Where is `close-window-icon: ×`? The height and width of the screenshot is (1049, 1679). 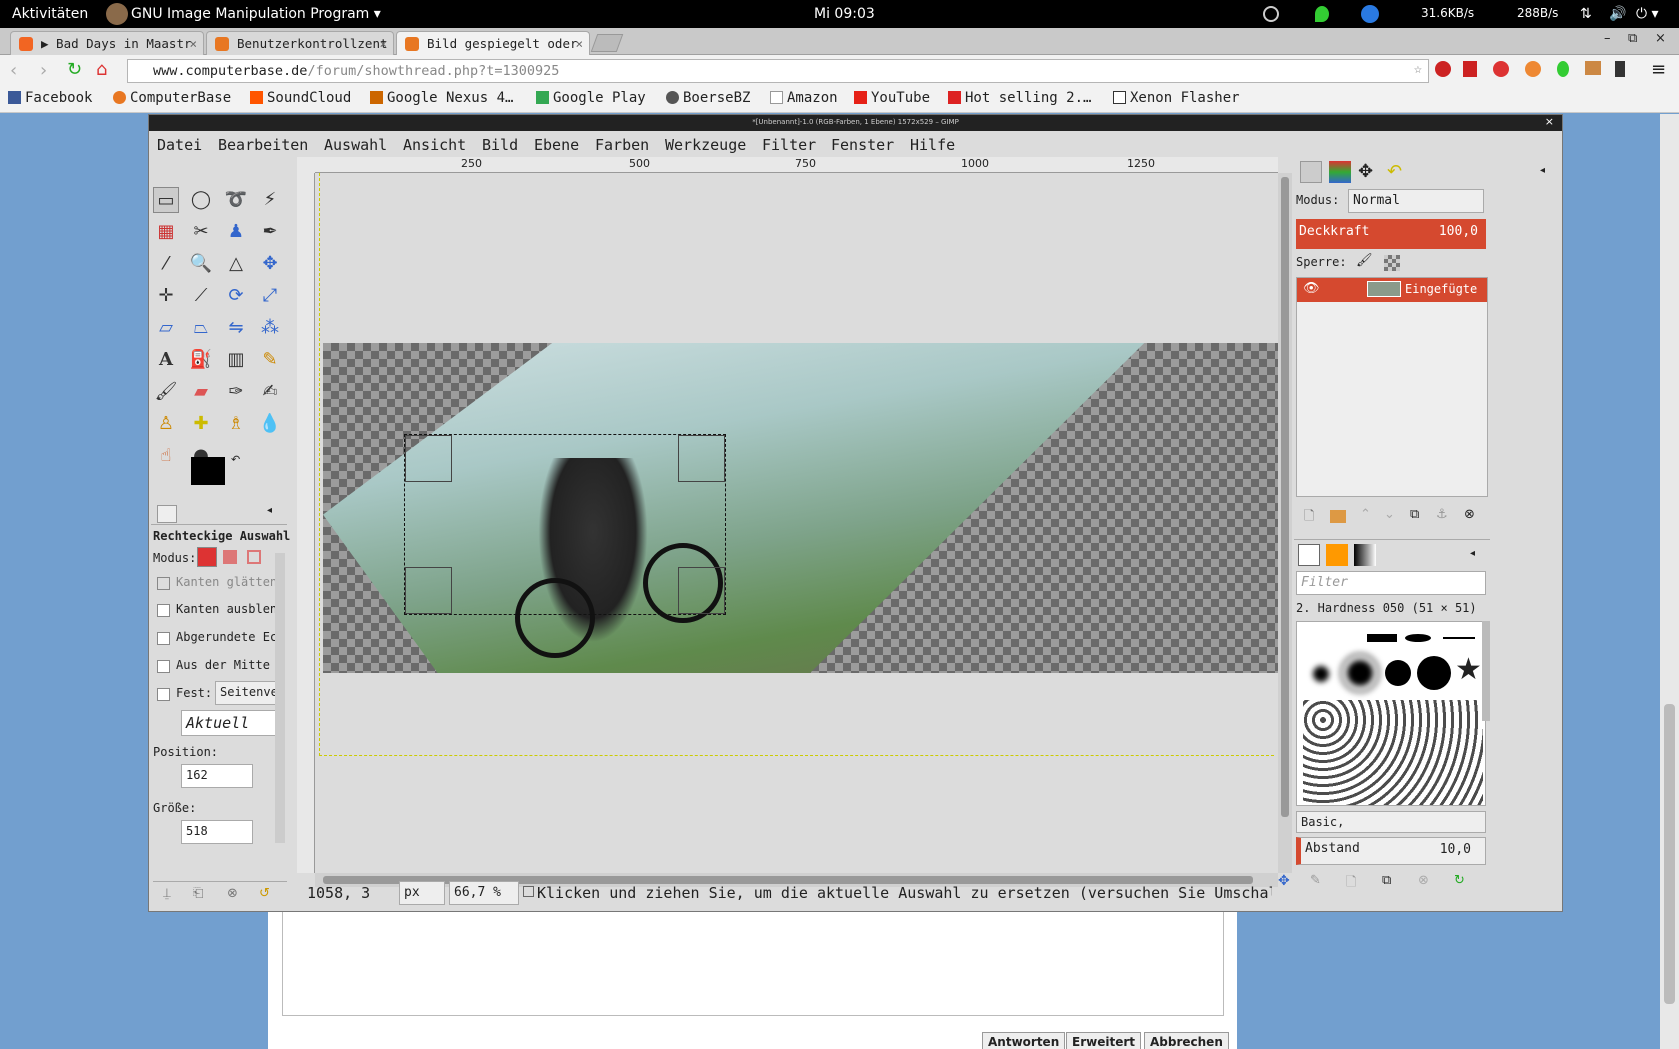 close-window-icon: × is located at coordinates (1660, 38).